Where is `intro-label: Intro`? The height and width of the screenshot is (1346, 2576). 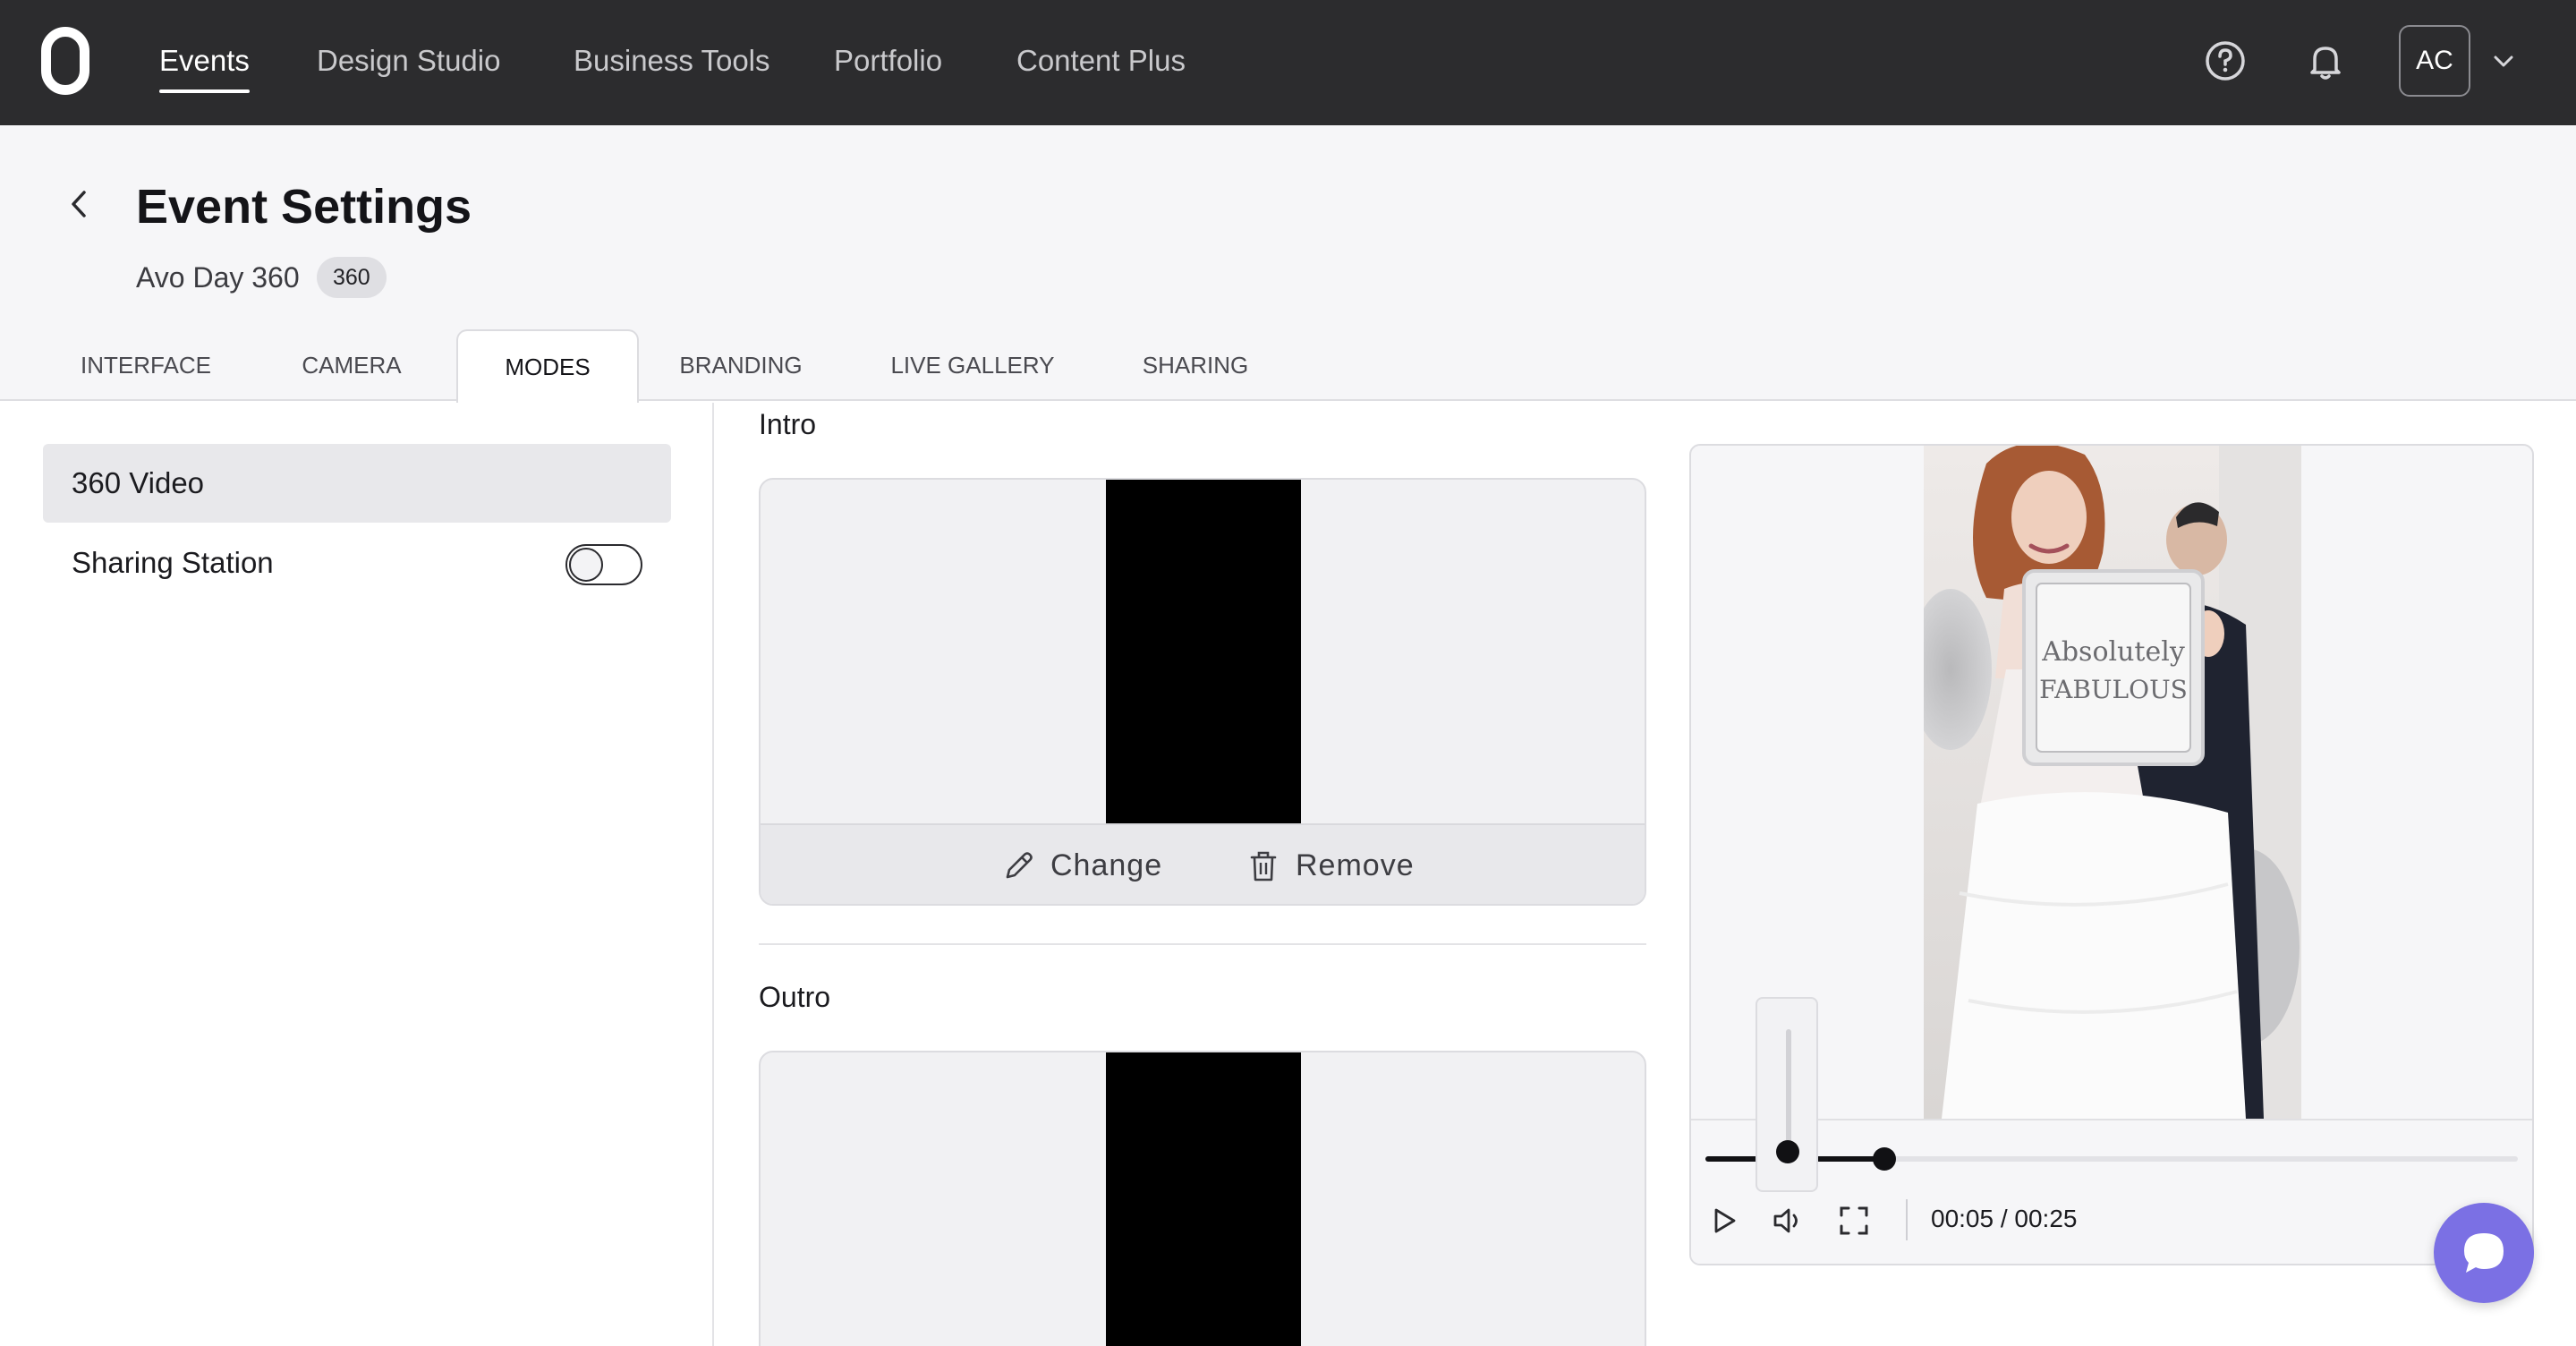
intro-label: Intro is located at coordinates (788, 424).